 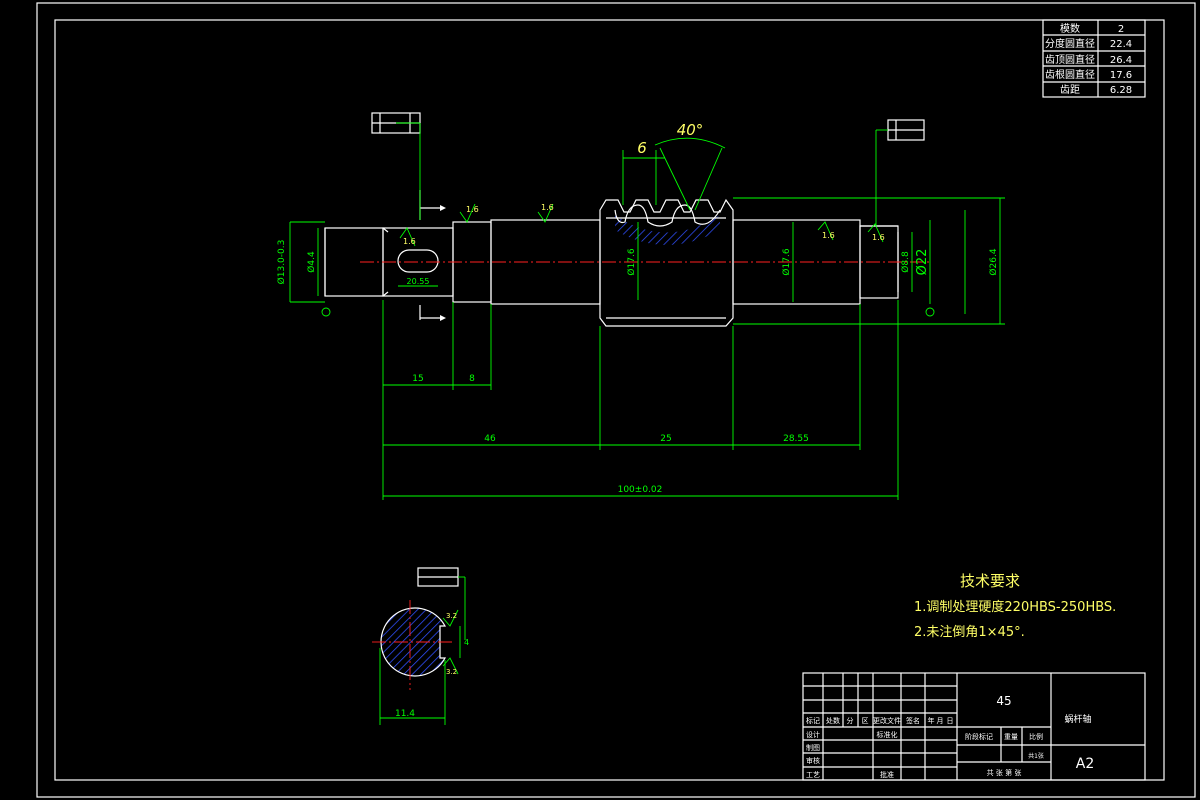 I want to click on tb-stage-mark: 阶段标记, so click(x=979, y=736).